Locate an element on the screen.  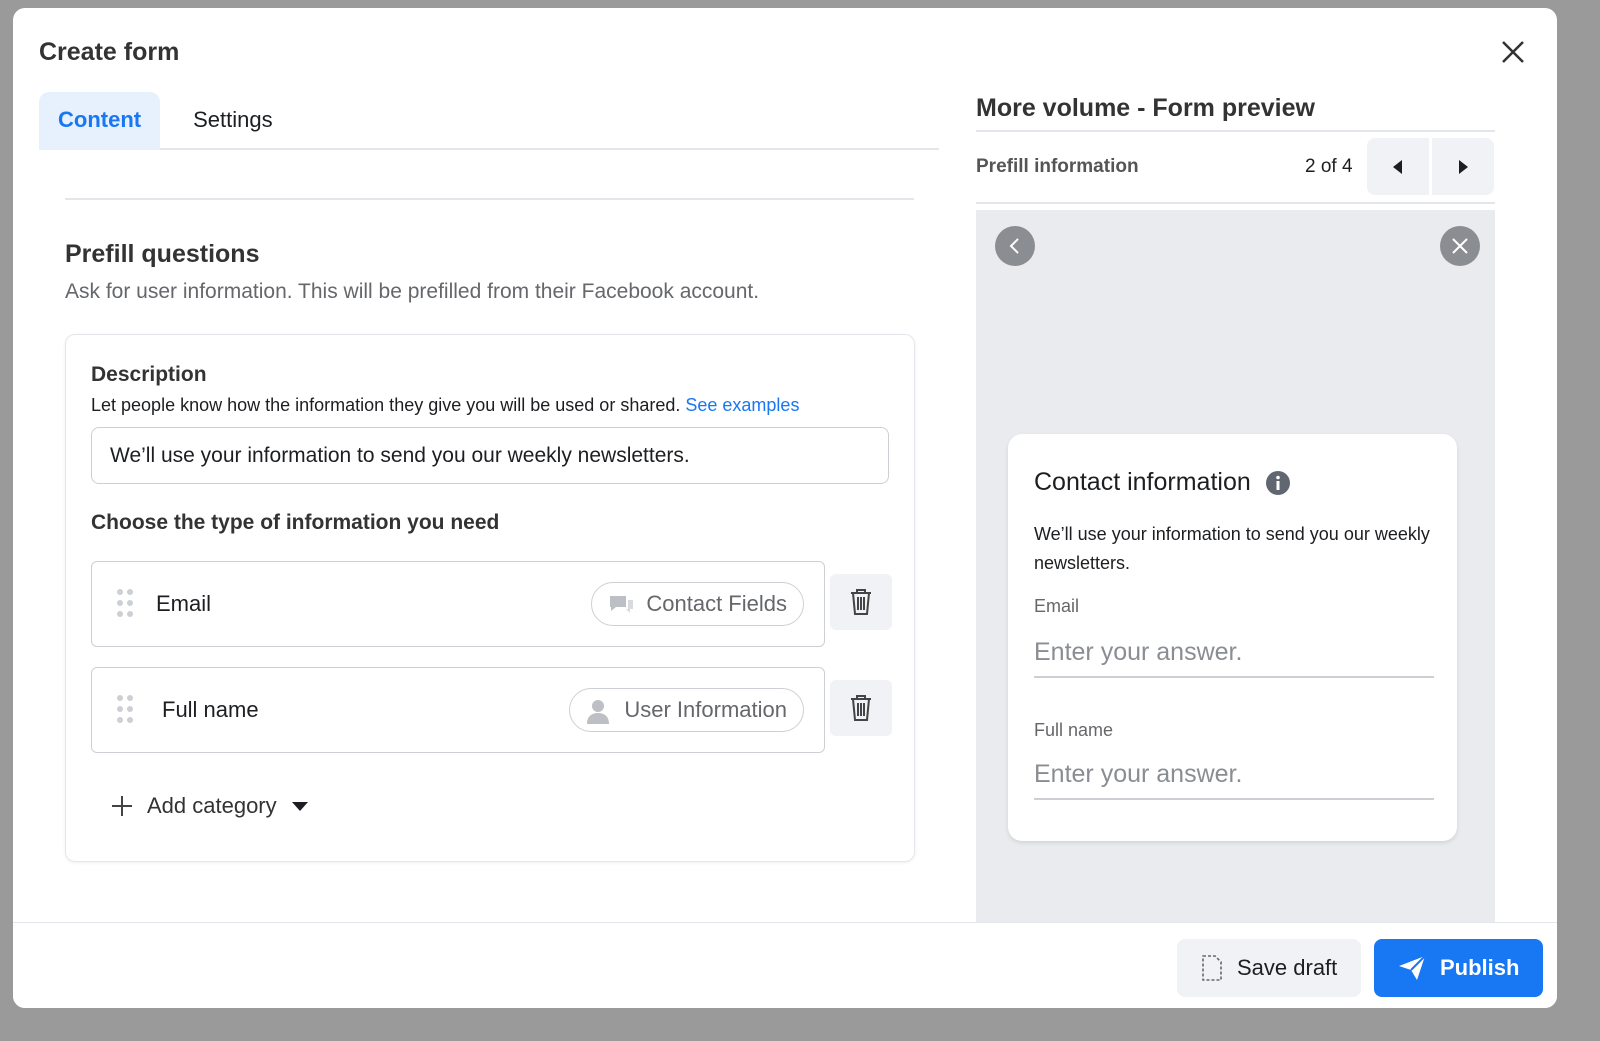
next-page-button is located at coordinates (1463, 166).